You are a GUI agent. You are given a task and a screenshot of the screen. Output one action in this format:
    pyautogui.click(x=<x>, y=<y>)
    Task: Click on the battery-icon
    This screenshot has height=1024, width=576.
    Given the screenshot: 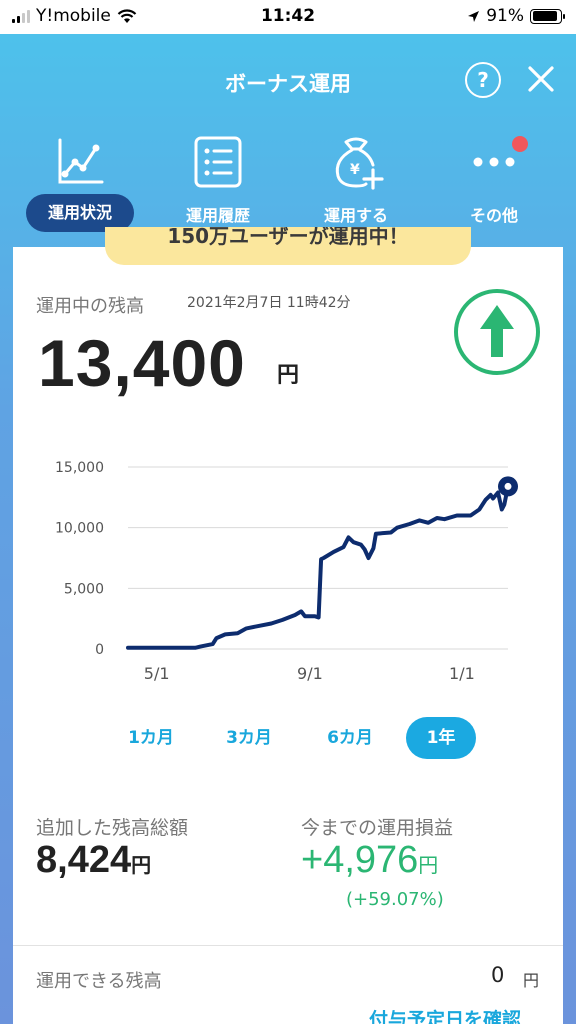 What is the action you would take?
    pyautogui.click(x=547, y=16)
    